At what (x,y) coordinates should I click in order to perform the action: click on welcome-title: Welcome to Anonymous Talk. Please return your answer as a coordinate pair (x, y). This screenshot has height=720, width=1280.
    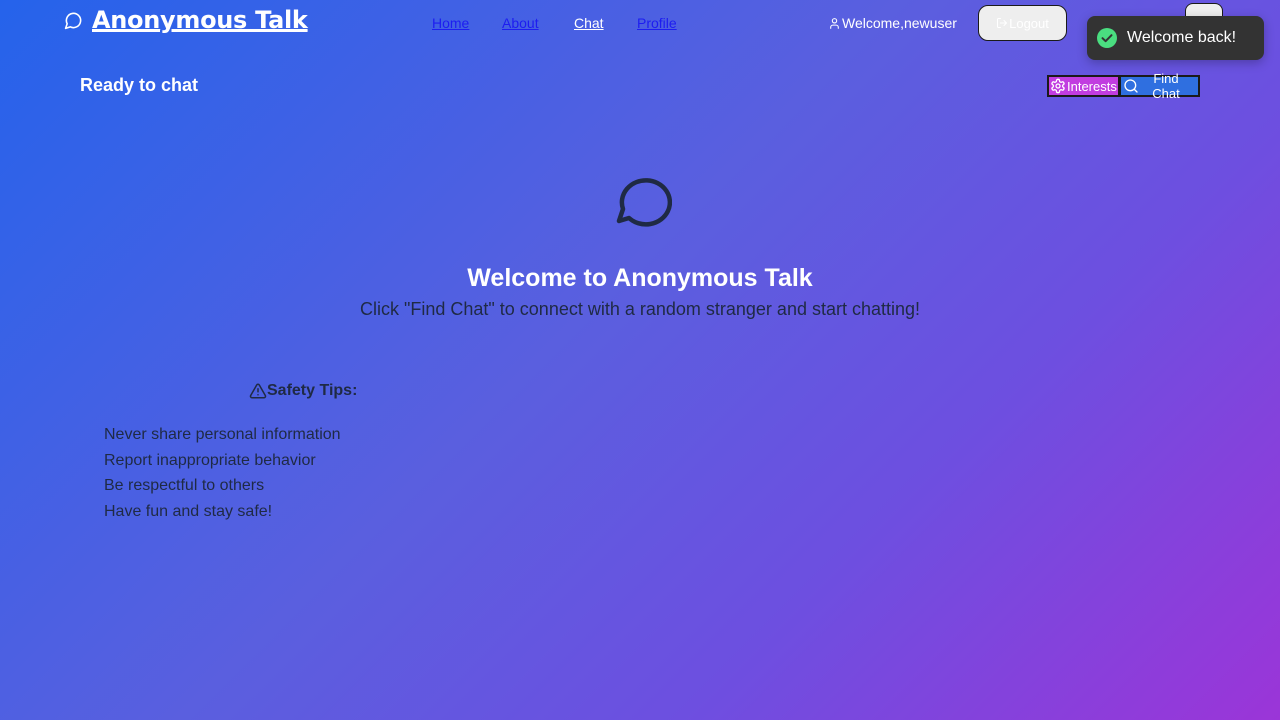
    Looking at the image, I should click on (640, 278).